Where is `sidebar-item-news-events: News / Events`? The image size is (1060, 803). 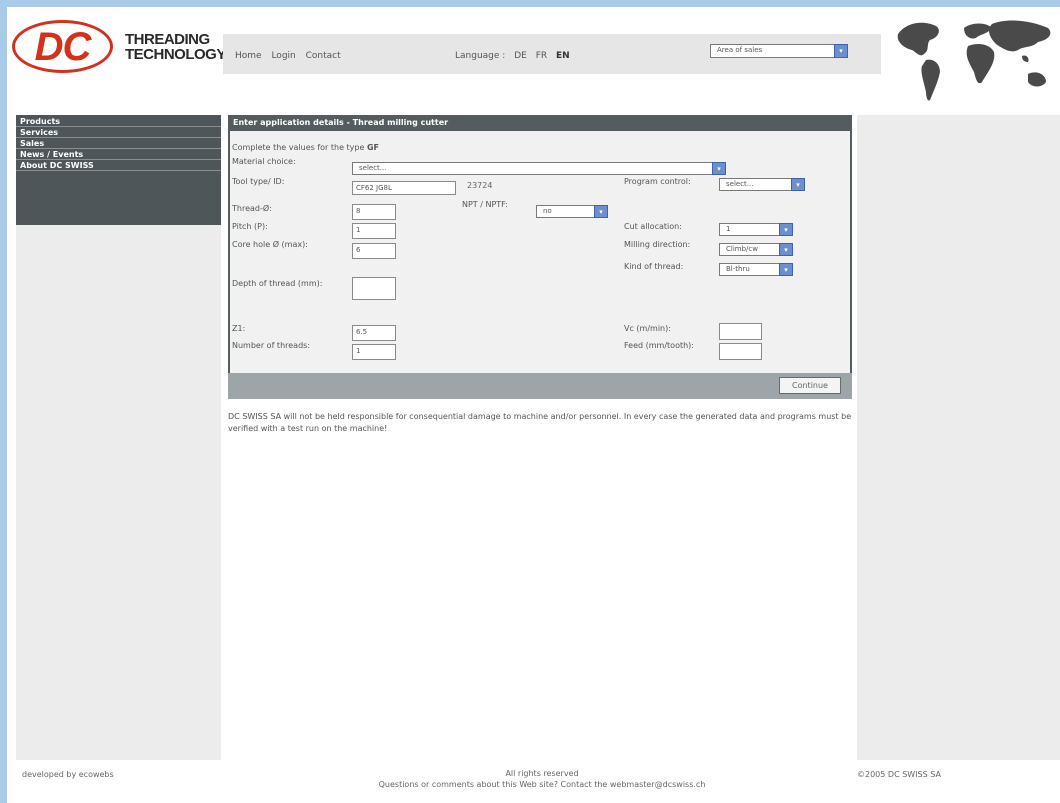 sidebar-item-news-events: News / Events is located at coordinates (118, 155).